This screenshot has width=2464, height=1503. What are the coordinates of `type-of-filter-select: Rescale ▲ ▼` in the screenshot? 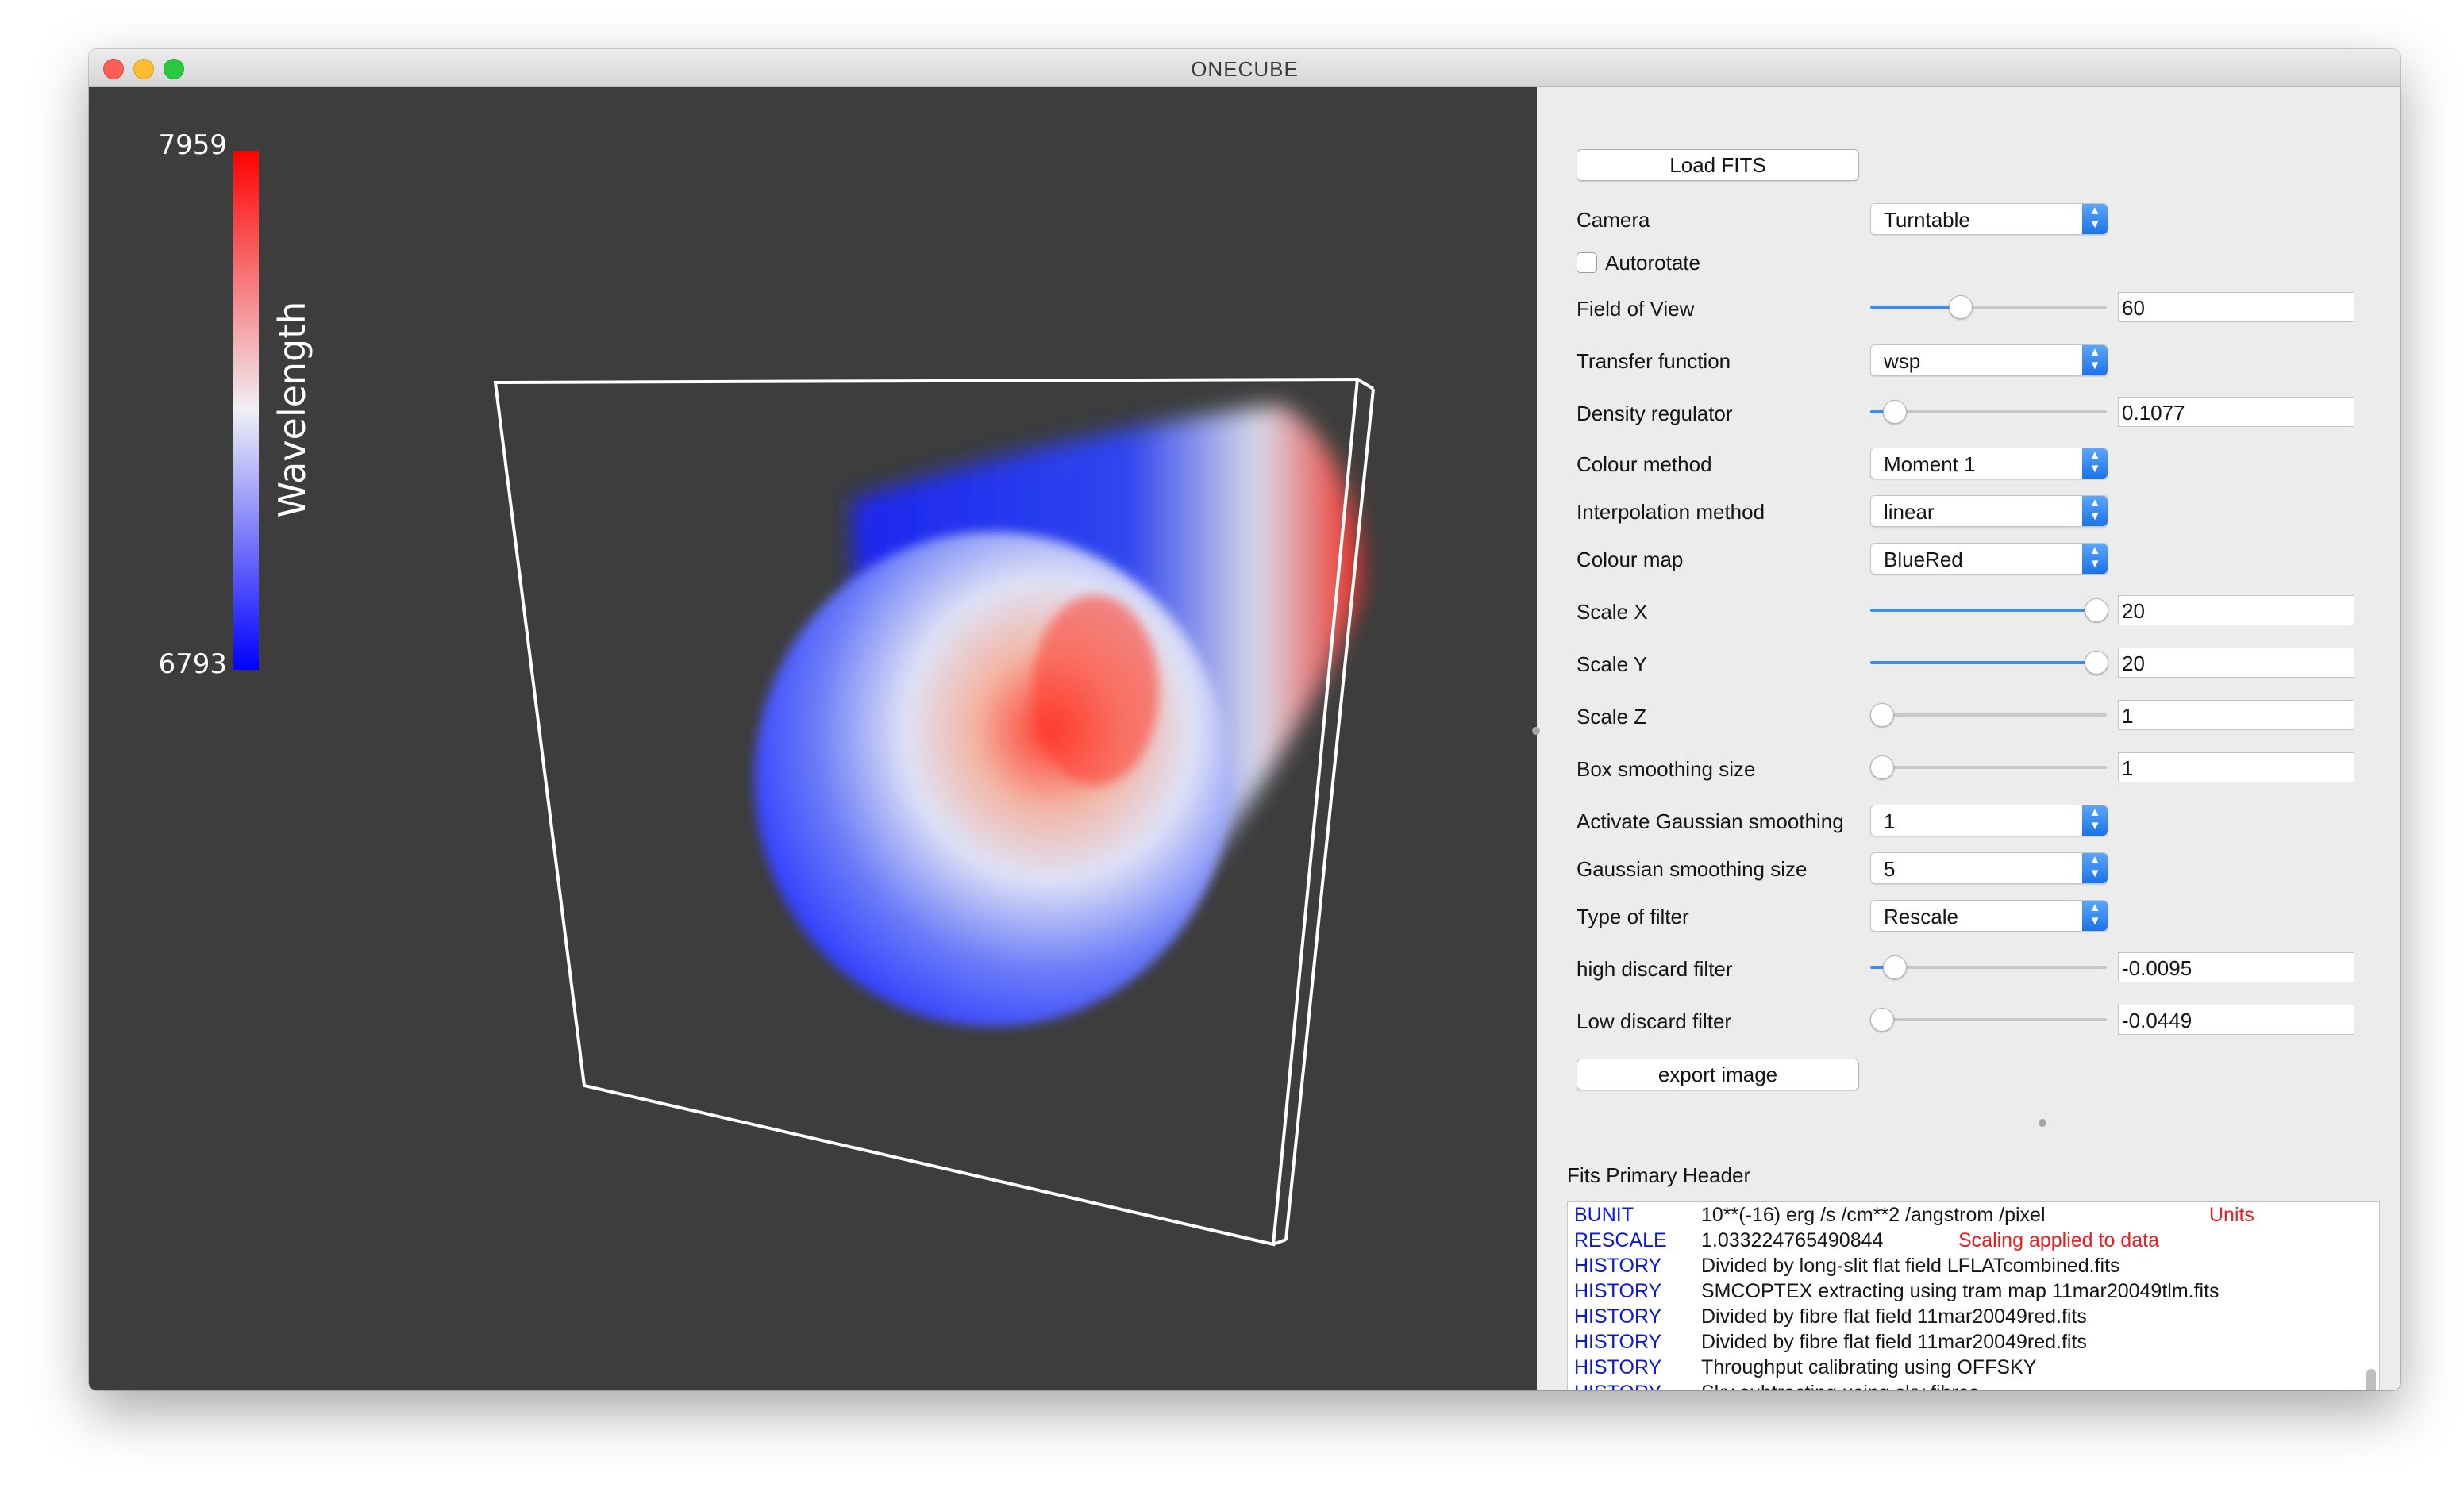 It's located at (1989, 916).